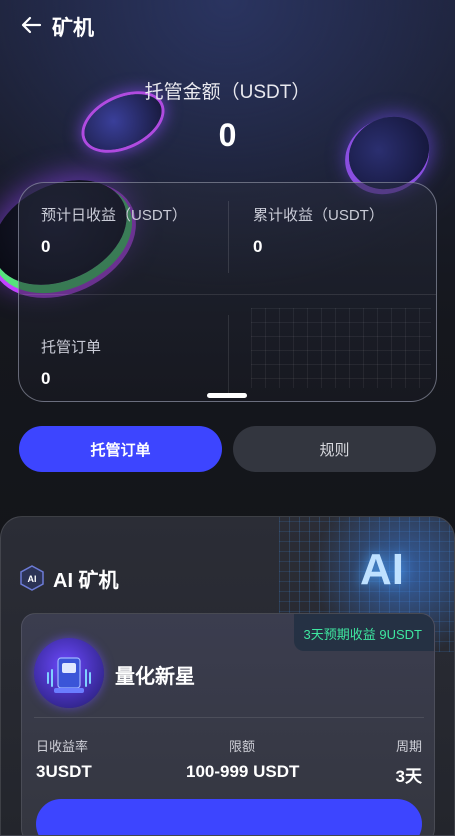 The width and height of the screenshot is (455, 836). Describe the element at coordinates (408, 776) in the screenshot. I see `period-value: 3天` at that location.